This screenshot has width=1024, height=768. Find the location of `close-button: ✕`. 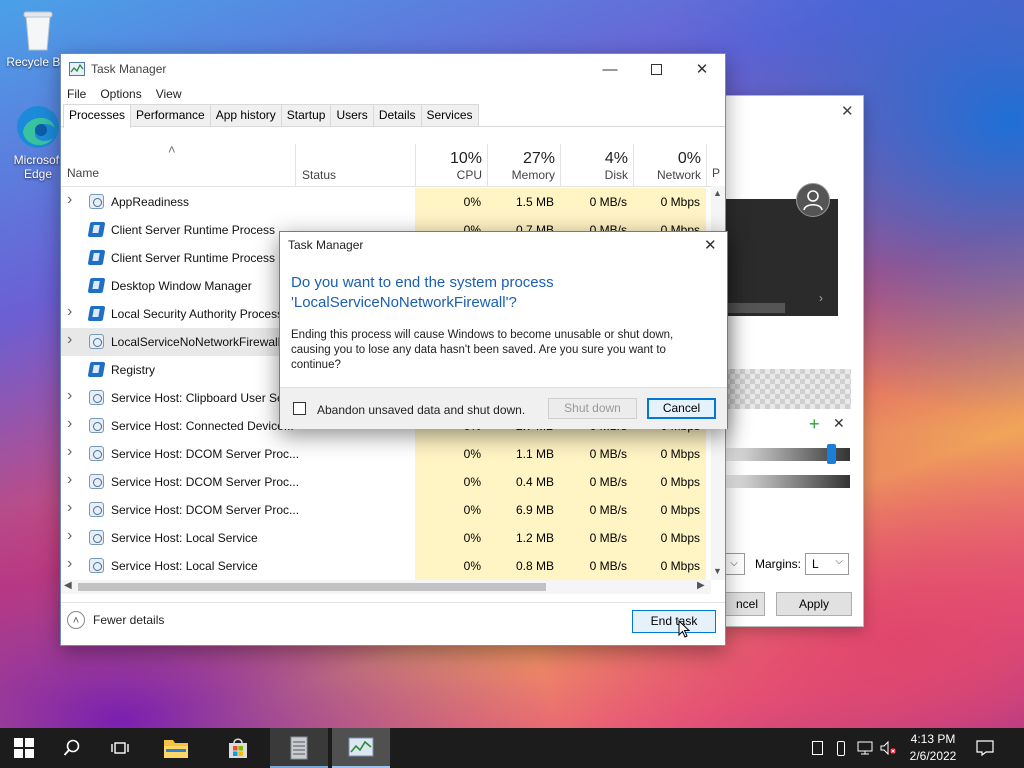

close-button: ✕ is located at coordinates (702, 69).